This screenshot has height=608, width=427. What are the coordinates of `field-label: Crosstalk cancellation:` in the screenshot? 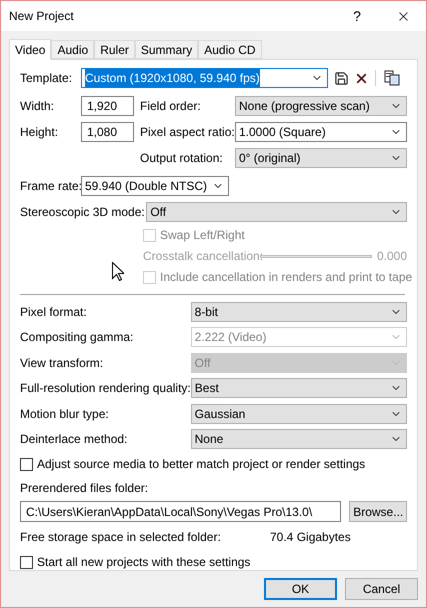 It's located at (201, 256).